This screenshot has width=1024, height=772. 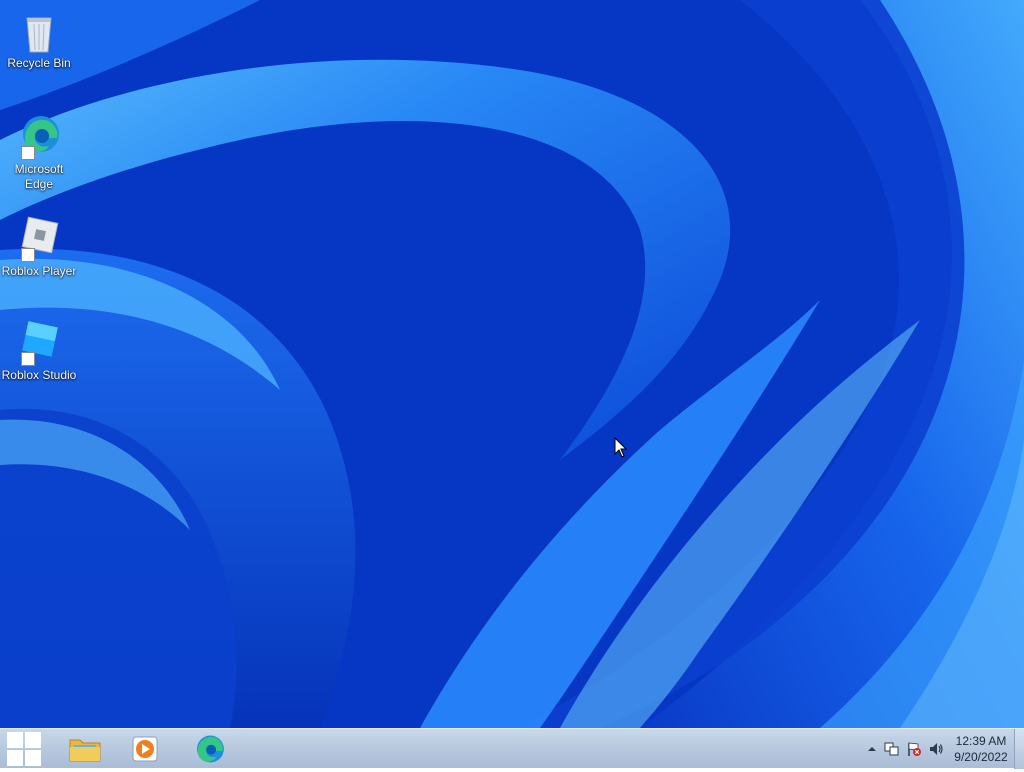 What do you see at coordinates (39, 375) in the screenshot?
I see `desktop-icon-label: Roblox Studio` at bounding box center [39, 375].